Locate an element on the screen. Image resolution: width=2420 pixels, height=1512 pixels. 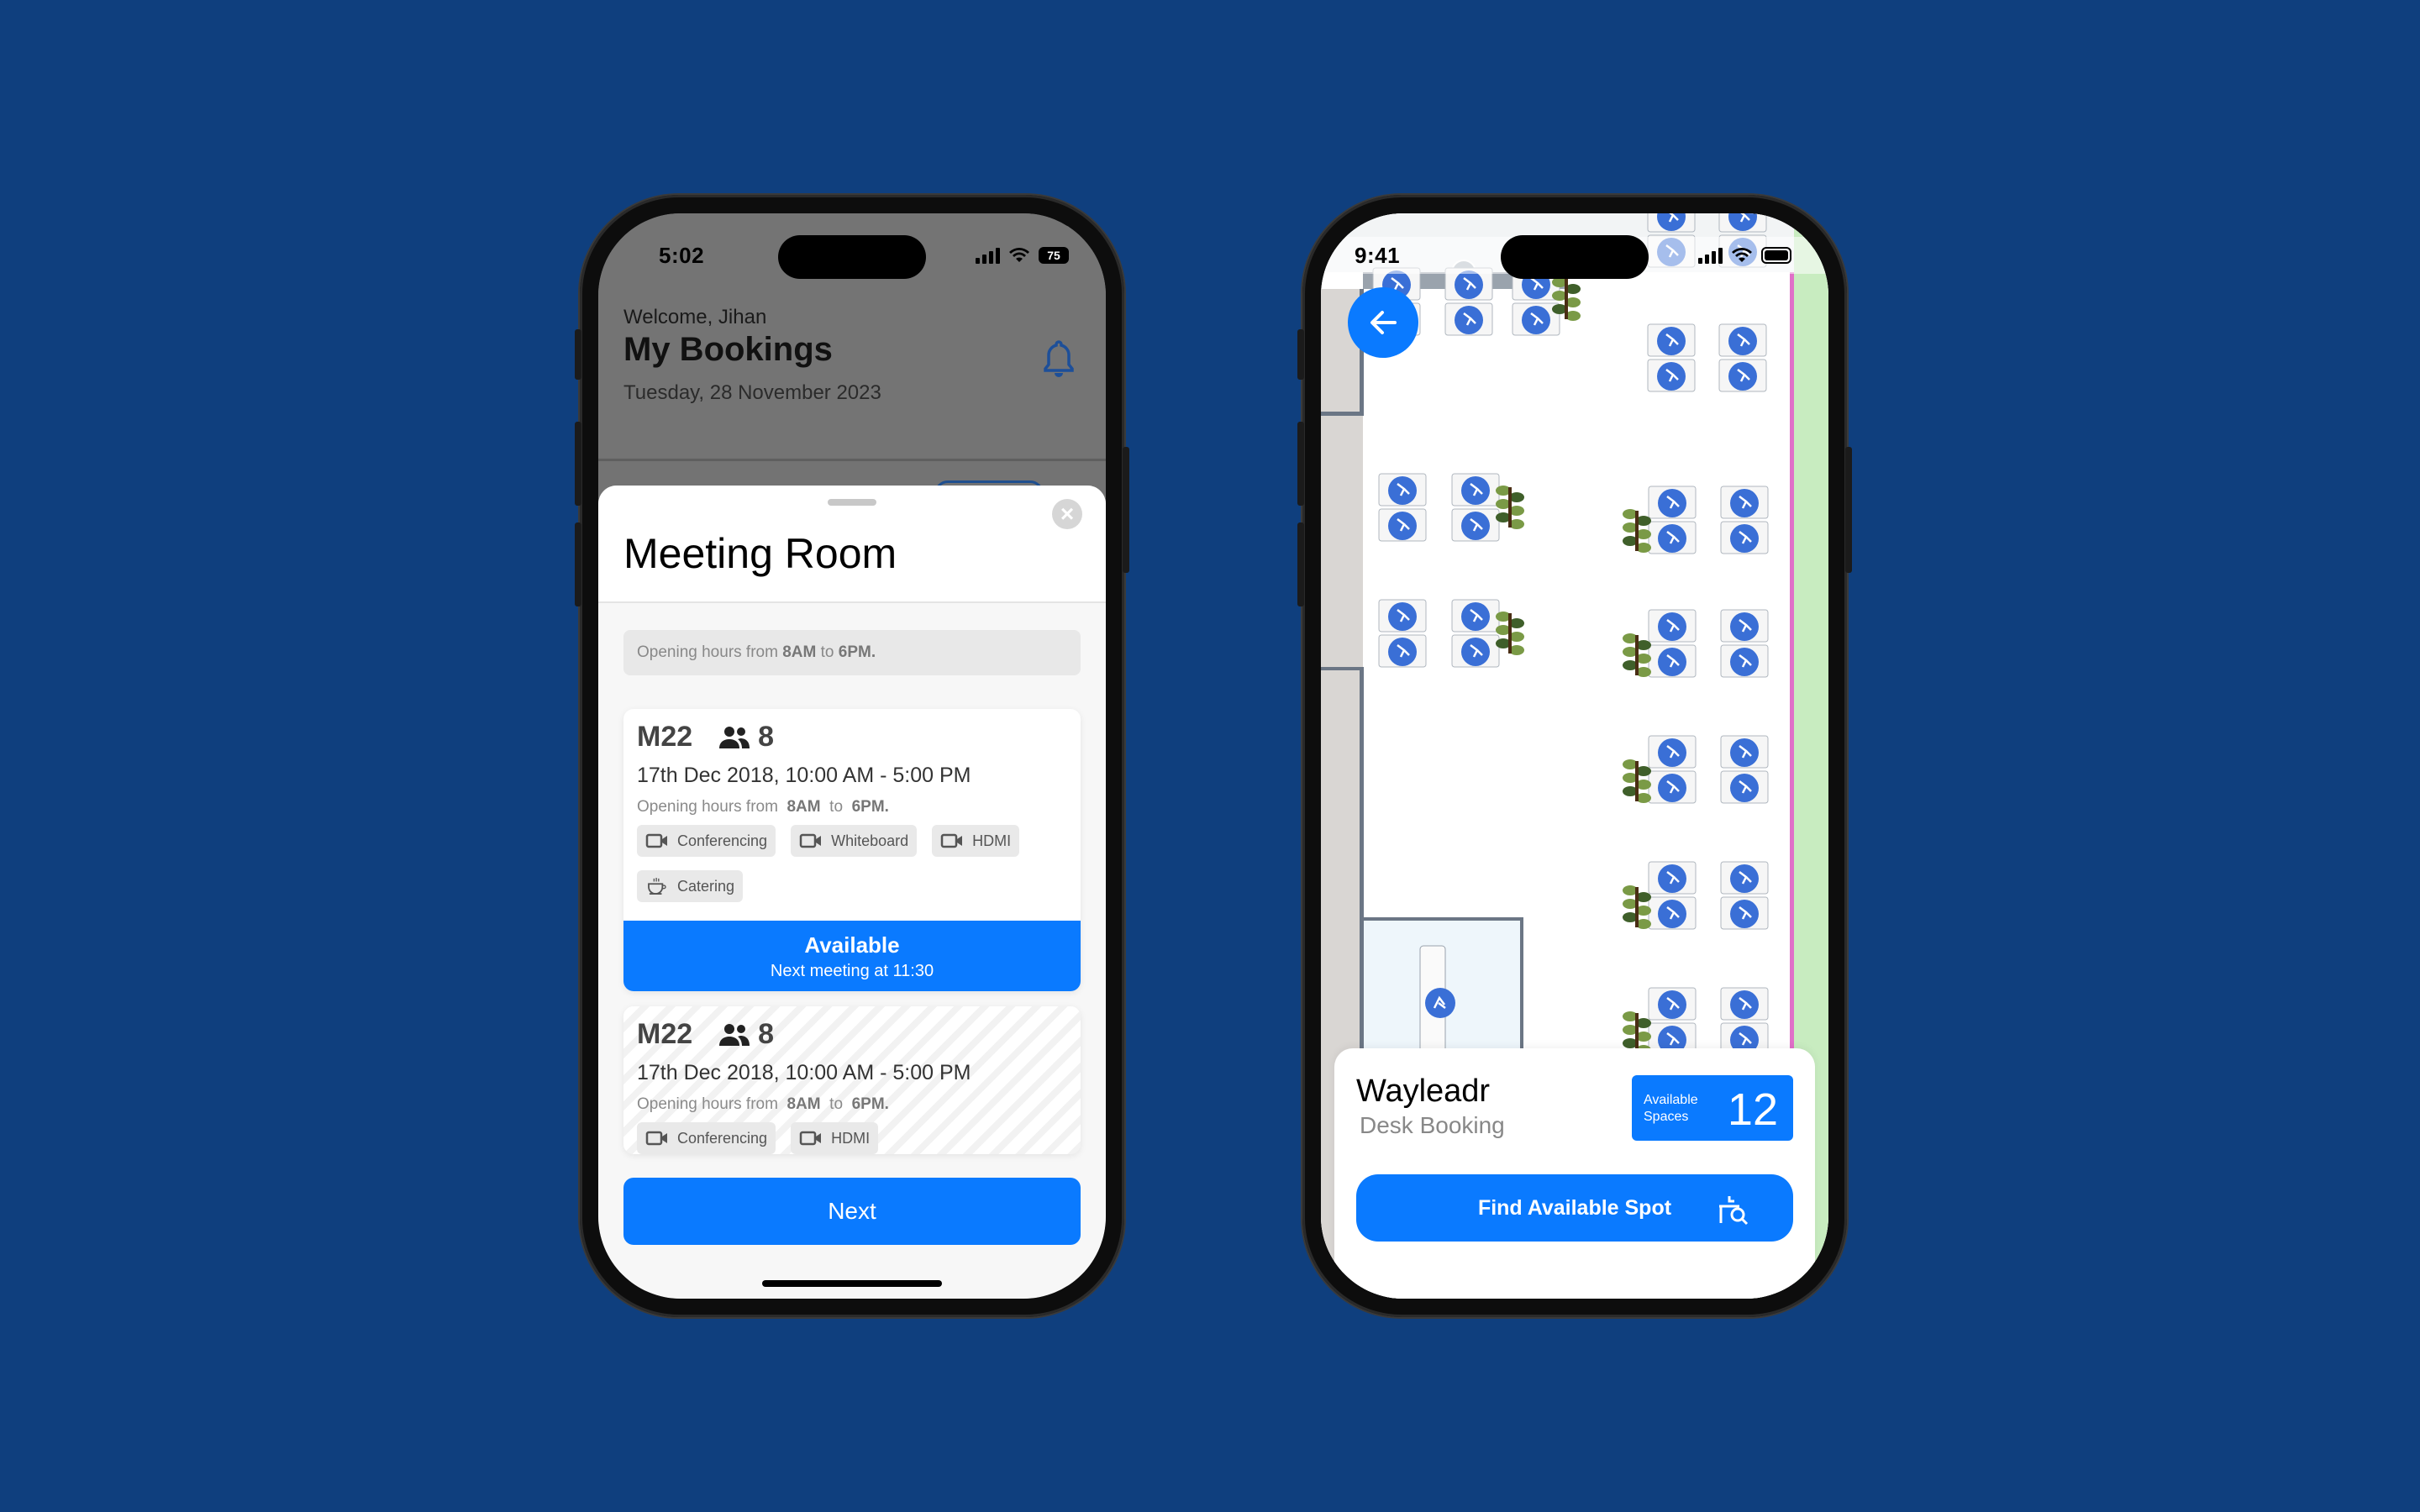
bell-icon is located at coordinates (1059, 358).